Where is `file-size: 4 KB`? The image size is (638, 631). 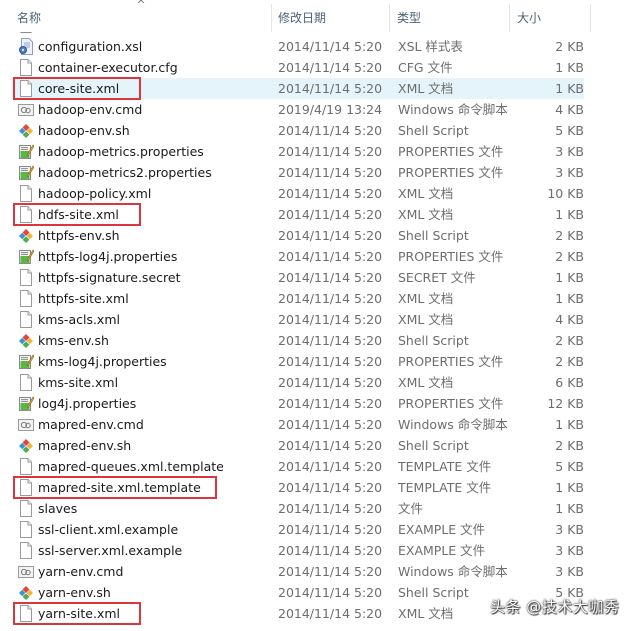
file-size: 4 KB is located at coordinates (569, 109).